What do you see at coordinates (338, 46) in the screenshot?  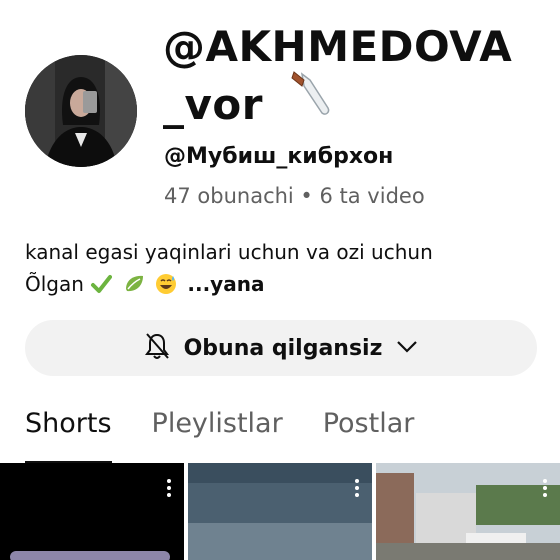 I see `channel-title-line1: @AKHMEDOVA` at bounding box center [338, 46].